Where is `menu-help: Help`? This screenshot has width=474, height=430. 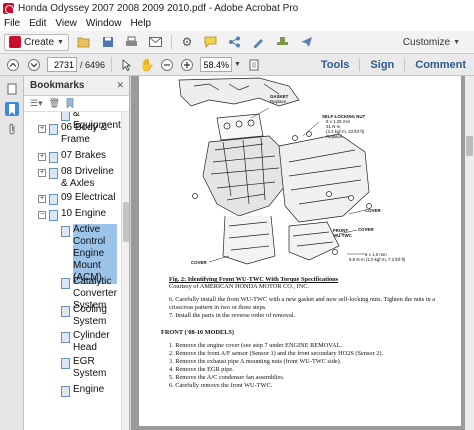
menu-help: Help is located at coordinates (140, 23).